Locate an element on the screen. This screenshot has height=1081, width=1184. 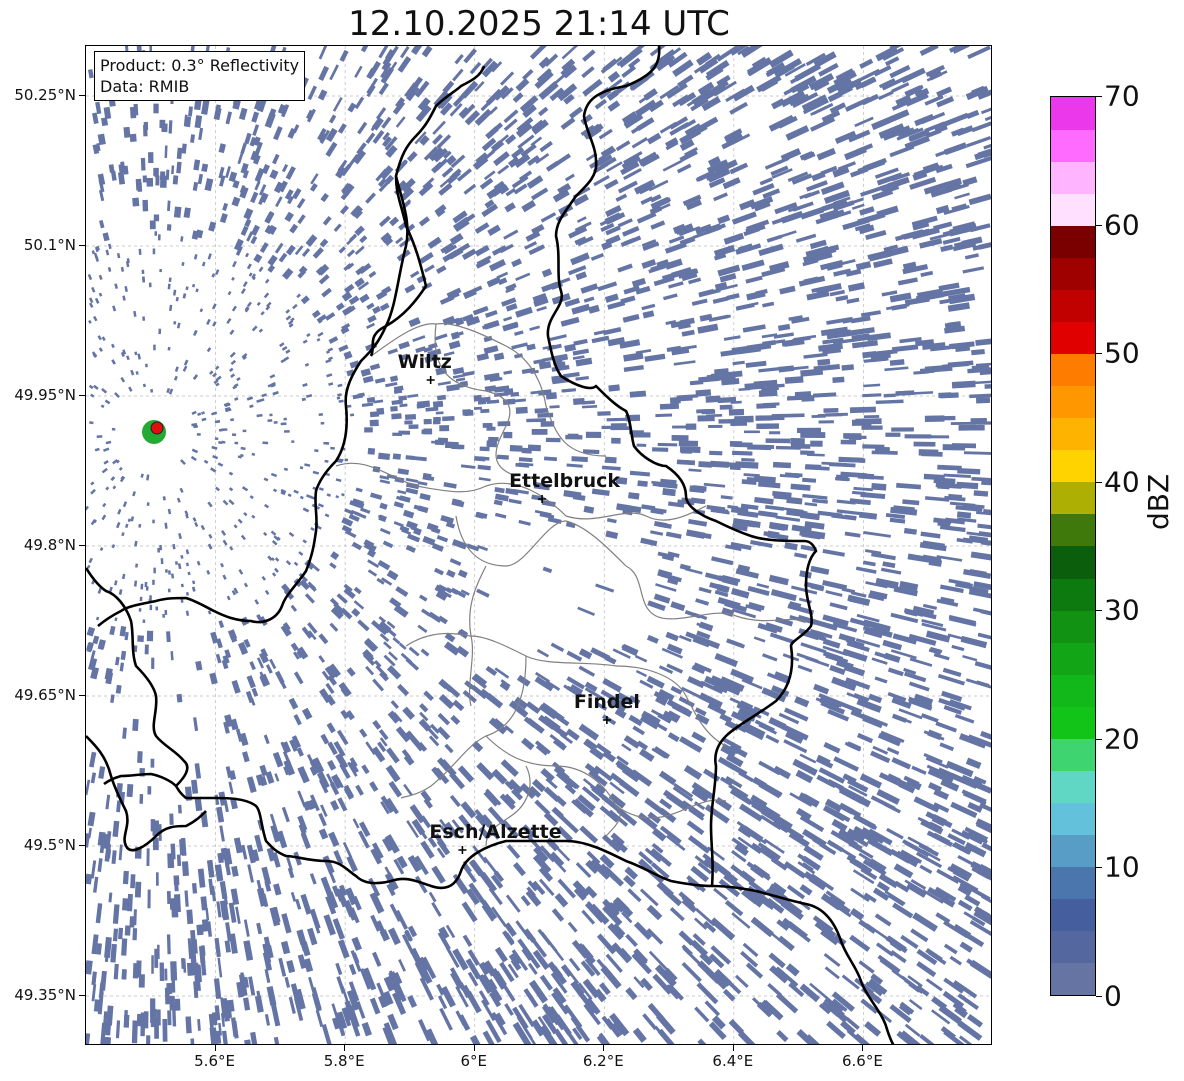
lat-tick-label: 49.65°N is located at coordinates (45, 695).